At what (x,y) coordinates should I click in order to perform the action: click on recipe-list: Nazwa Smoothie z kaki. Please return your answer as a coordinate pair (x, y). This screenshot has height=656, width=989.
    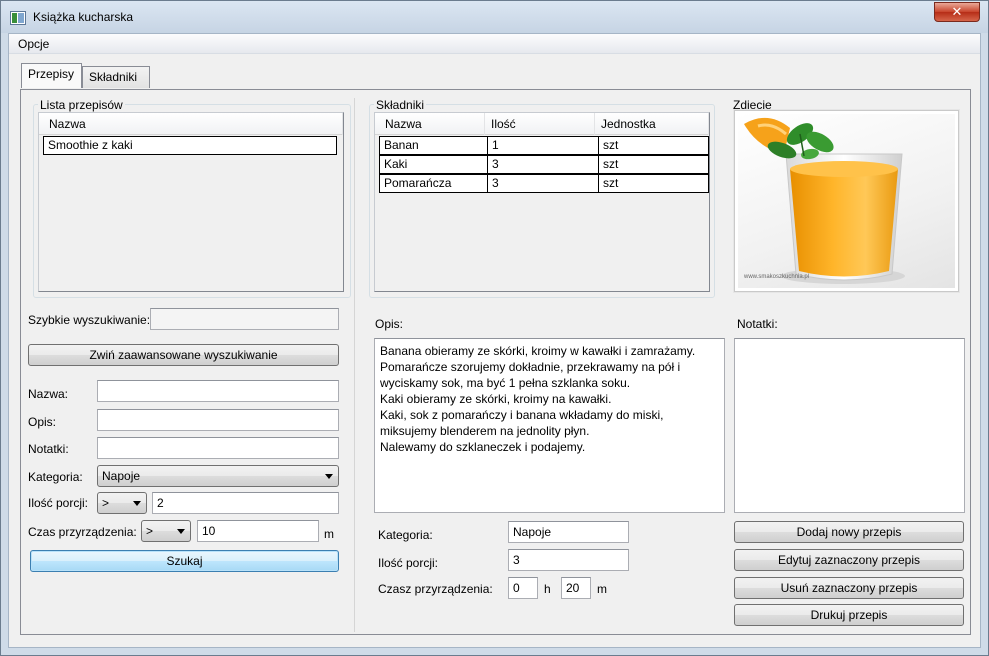
    Looking at the image, I should click on (191, 202).